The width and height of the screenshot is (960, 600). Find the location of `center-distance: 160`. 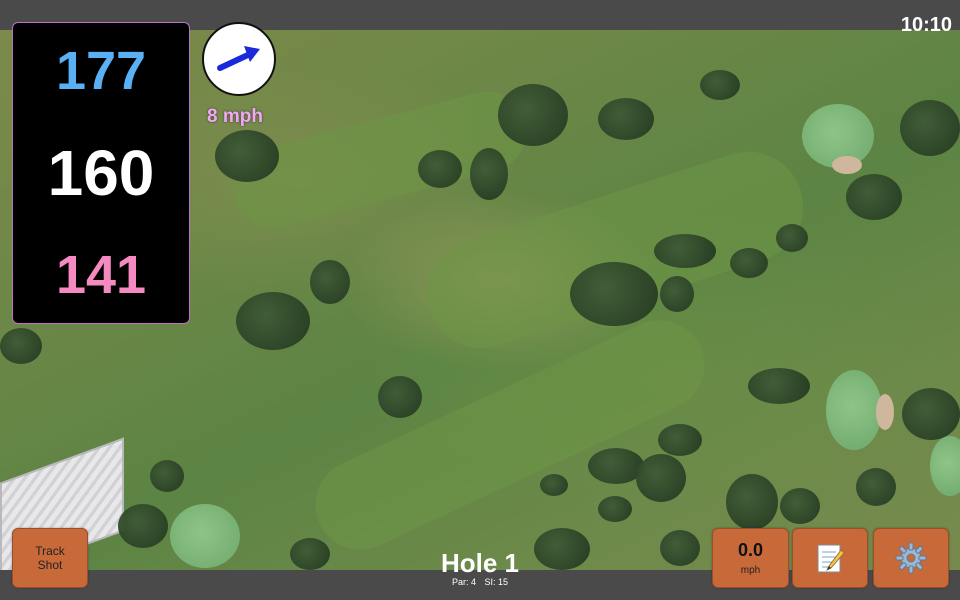

center-distance: 160 is located at coordinates (101, 172).